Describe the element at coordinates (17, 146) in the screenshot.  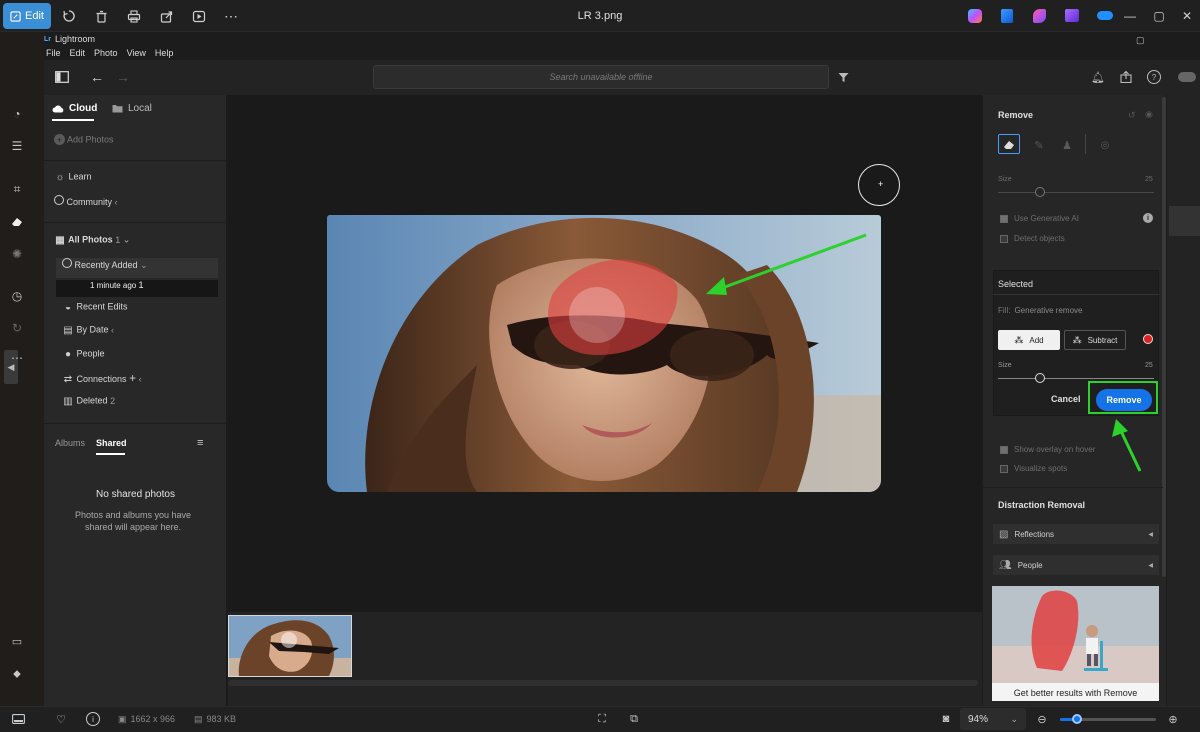
I see `adjust-sliders-icon: ☰` at that location.